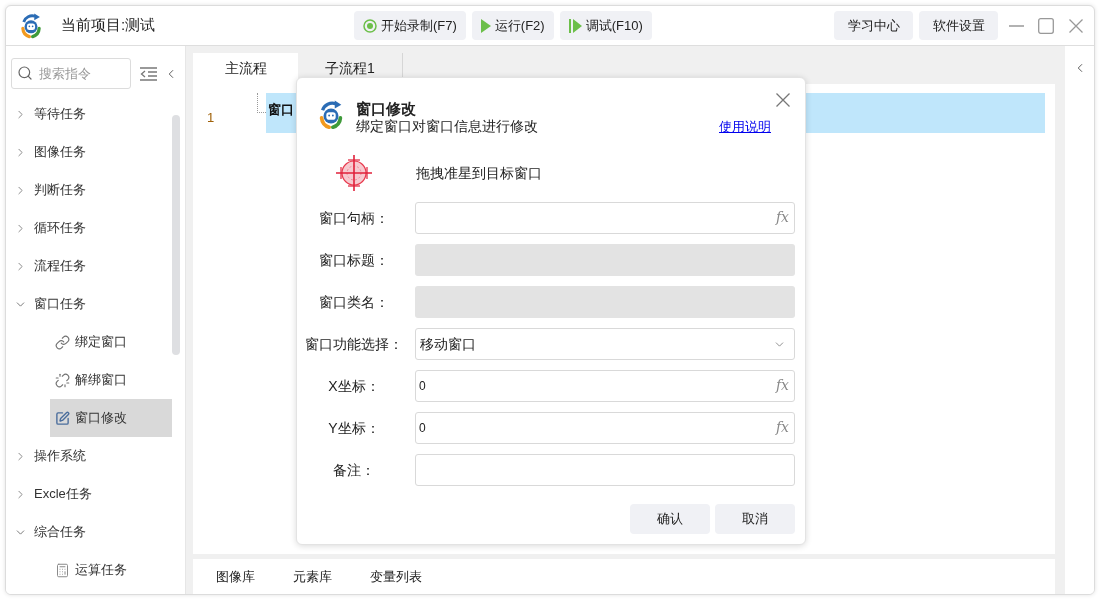 The image size is (1100, 600). What do you see at coordinates (101, 380) in the screenshot?
I see `command-label: 解绑窗口` at bounding box center [101, 380].